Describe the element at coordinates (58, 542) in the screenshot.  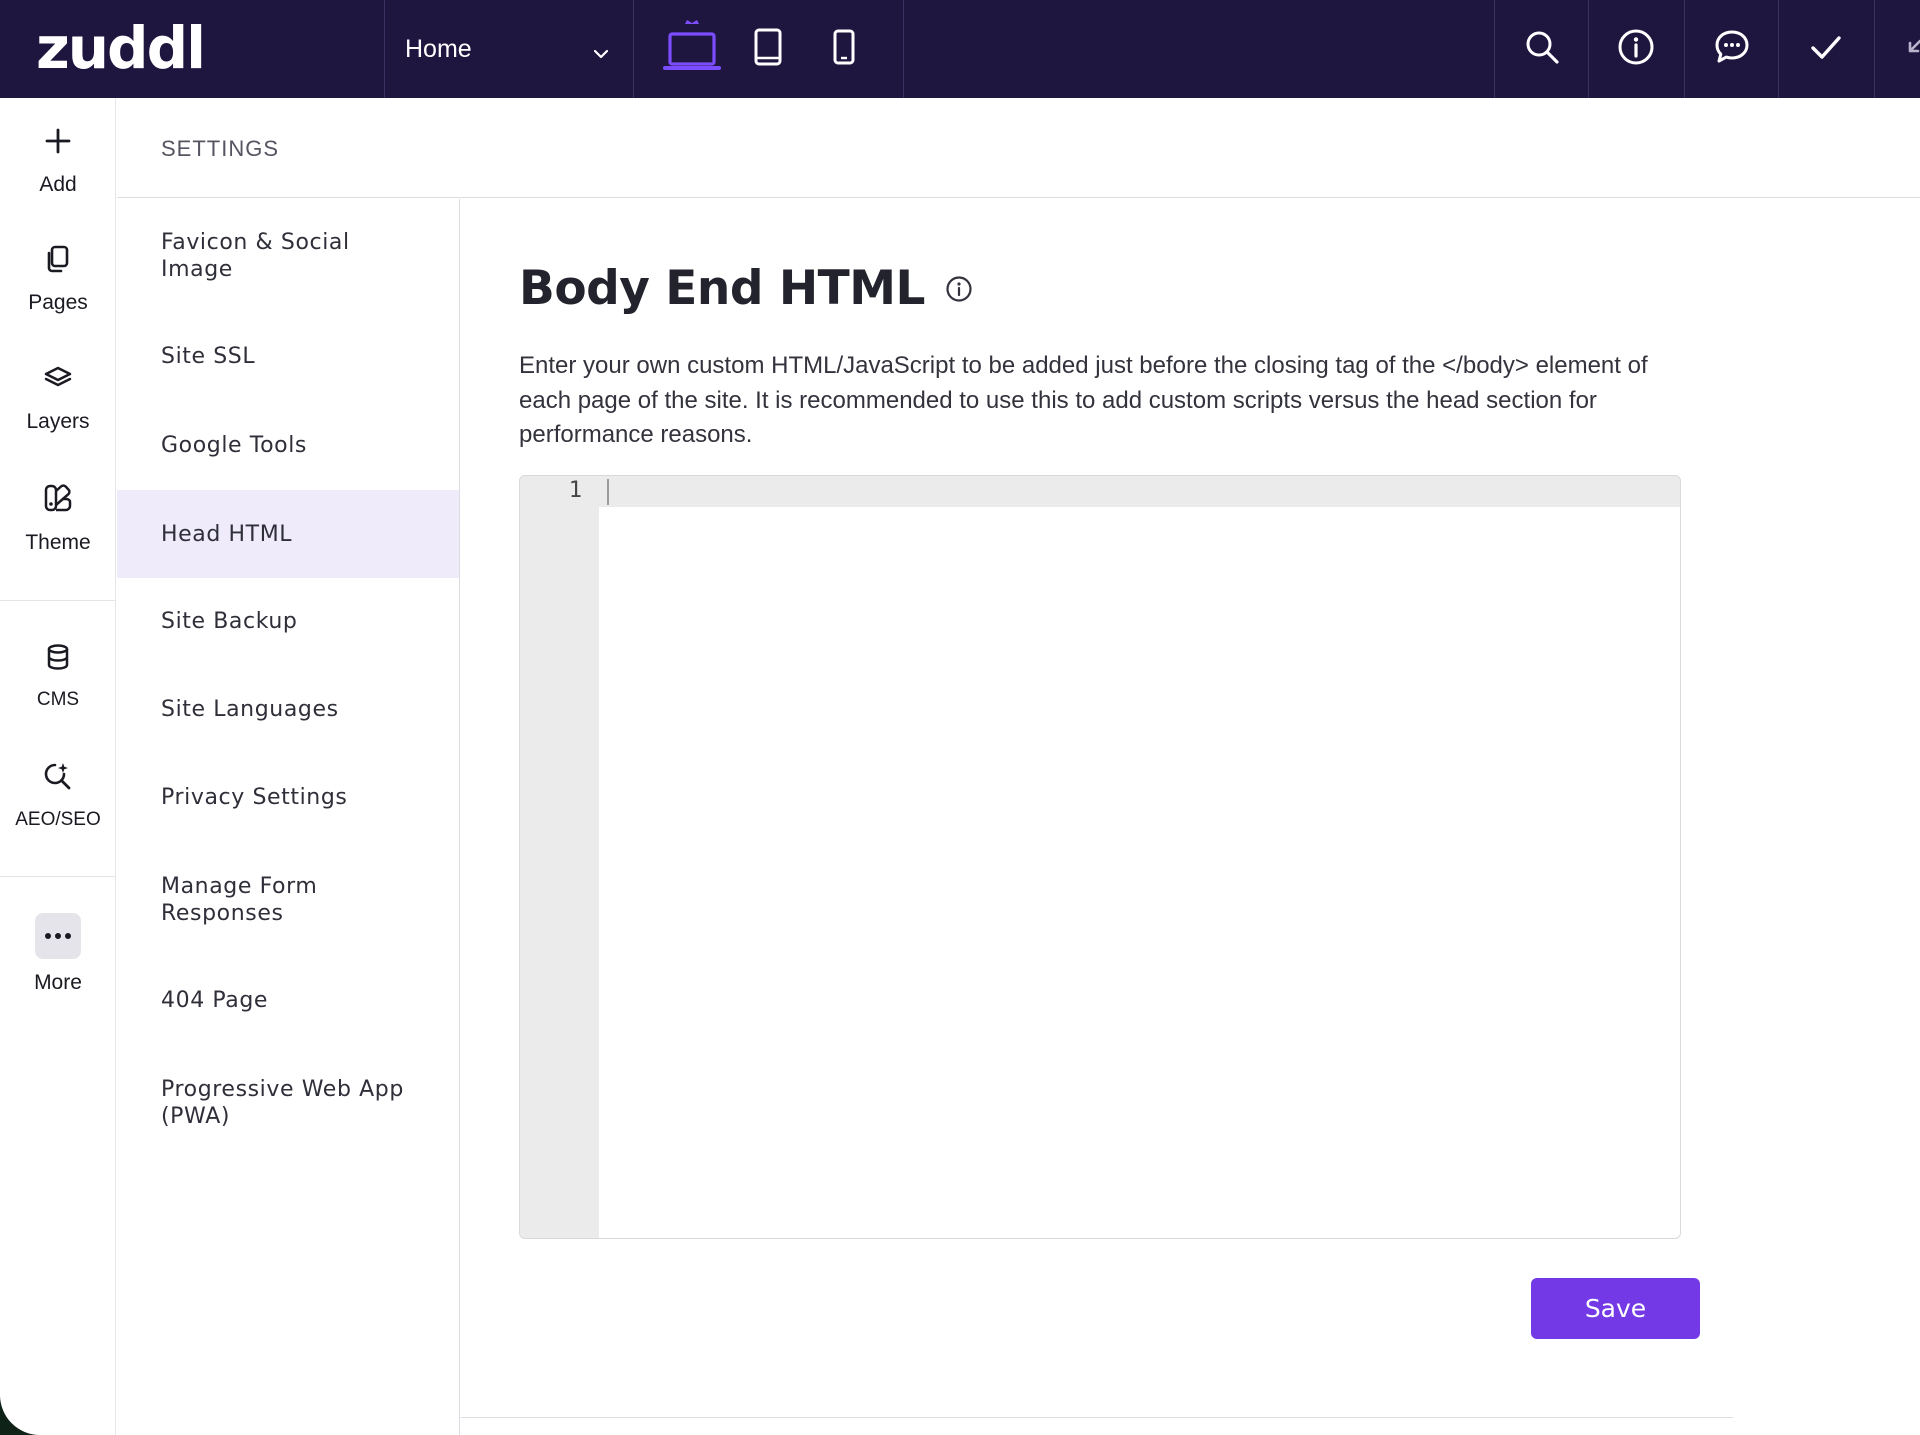
I see `rail-item-label: Theme` at that location.